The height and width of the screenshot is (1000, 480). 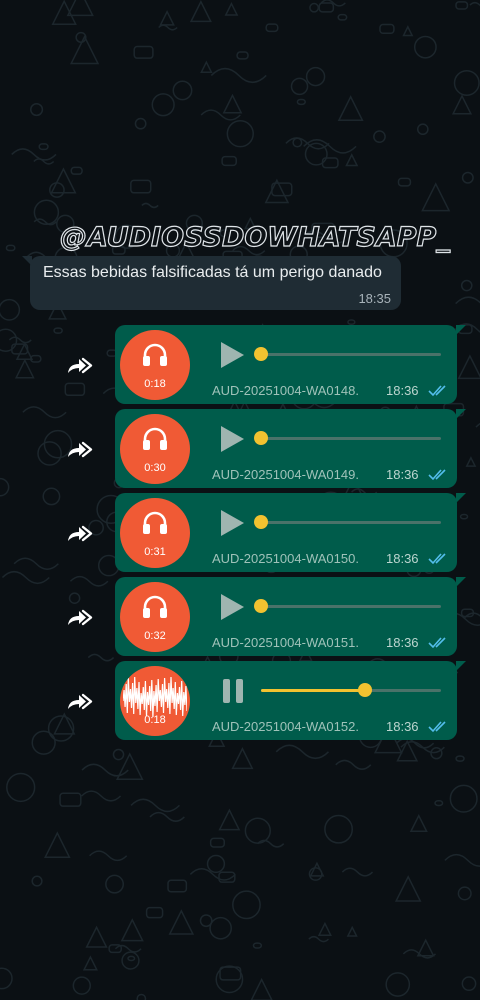 I want to click on message-time: 18:35, so click(x=374, y=298).